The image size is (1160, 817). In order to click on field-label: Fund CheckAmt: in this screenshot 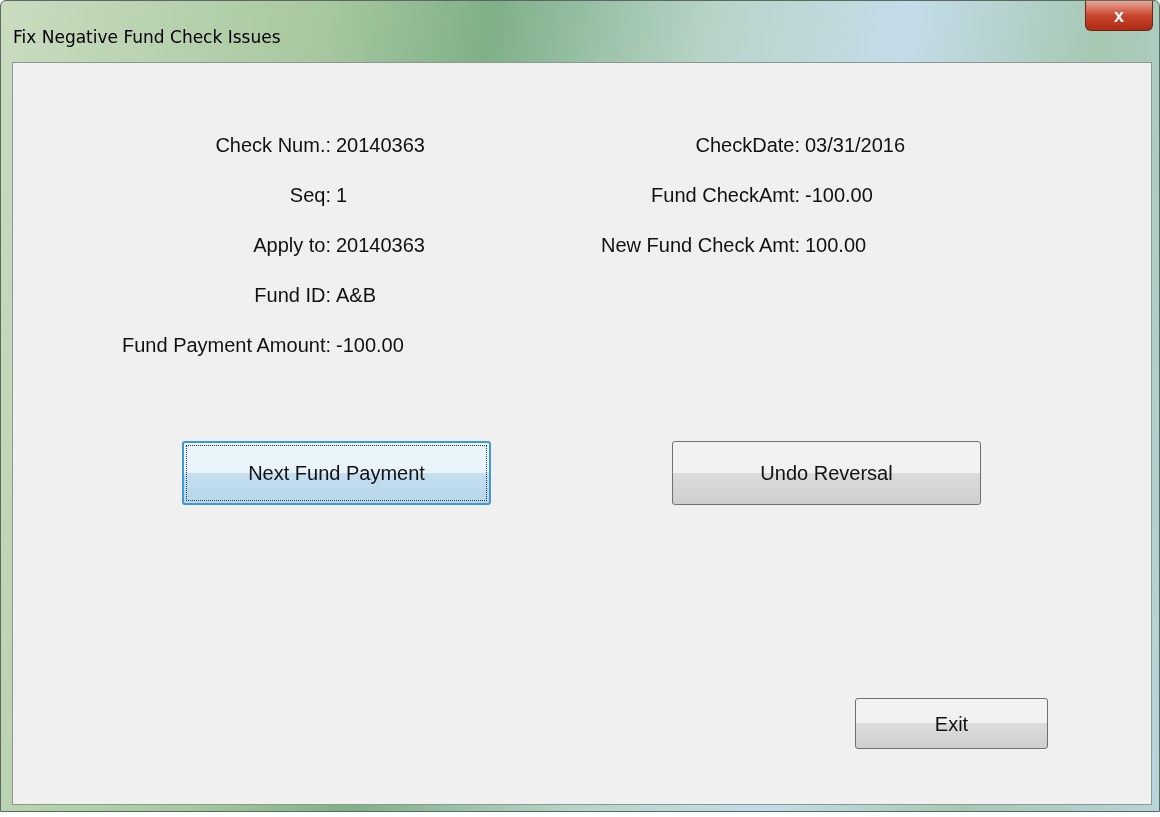, I will do `click(726, 195)`.